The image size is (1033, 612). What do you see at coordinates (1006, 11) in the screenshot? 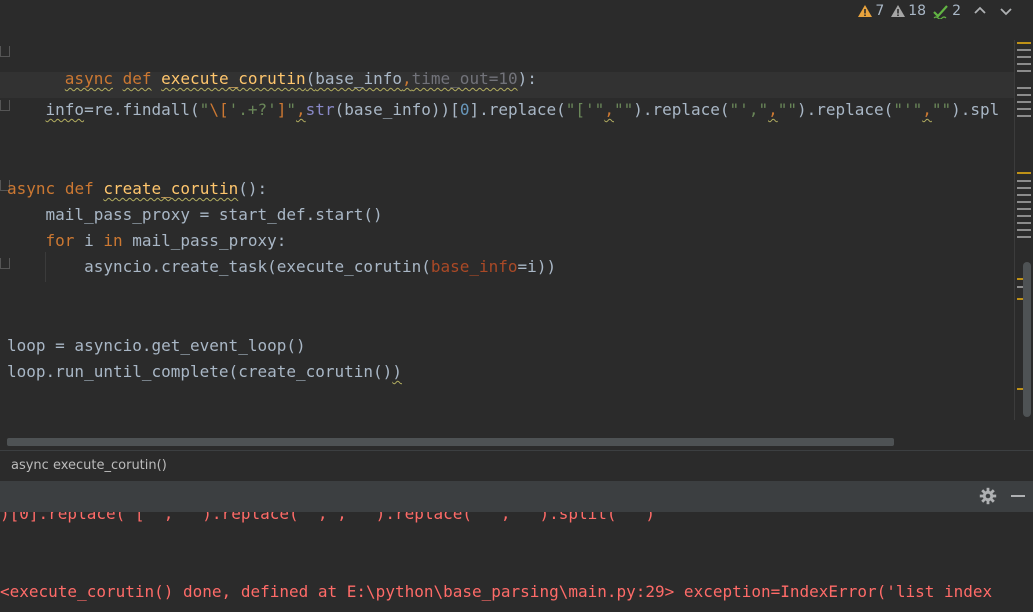
I see `chevron-down-icon` at bounding box center [1006, 11].